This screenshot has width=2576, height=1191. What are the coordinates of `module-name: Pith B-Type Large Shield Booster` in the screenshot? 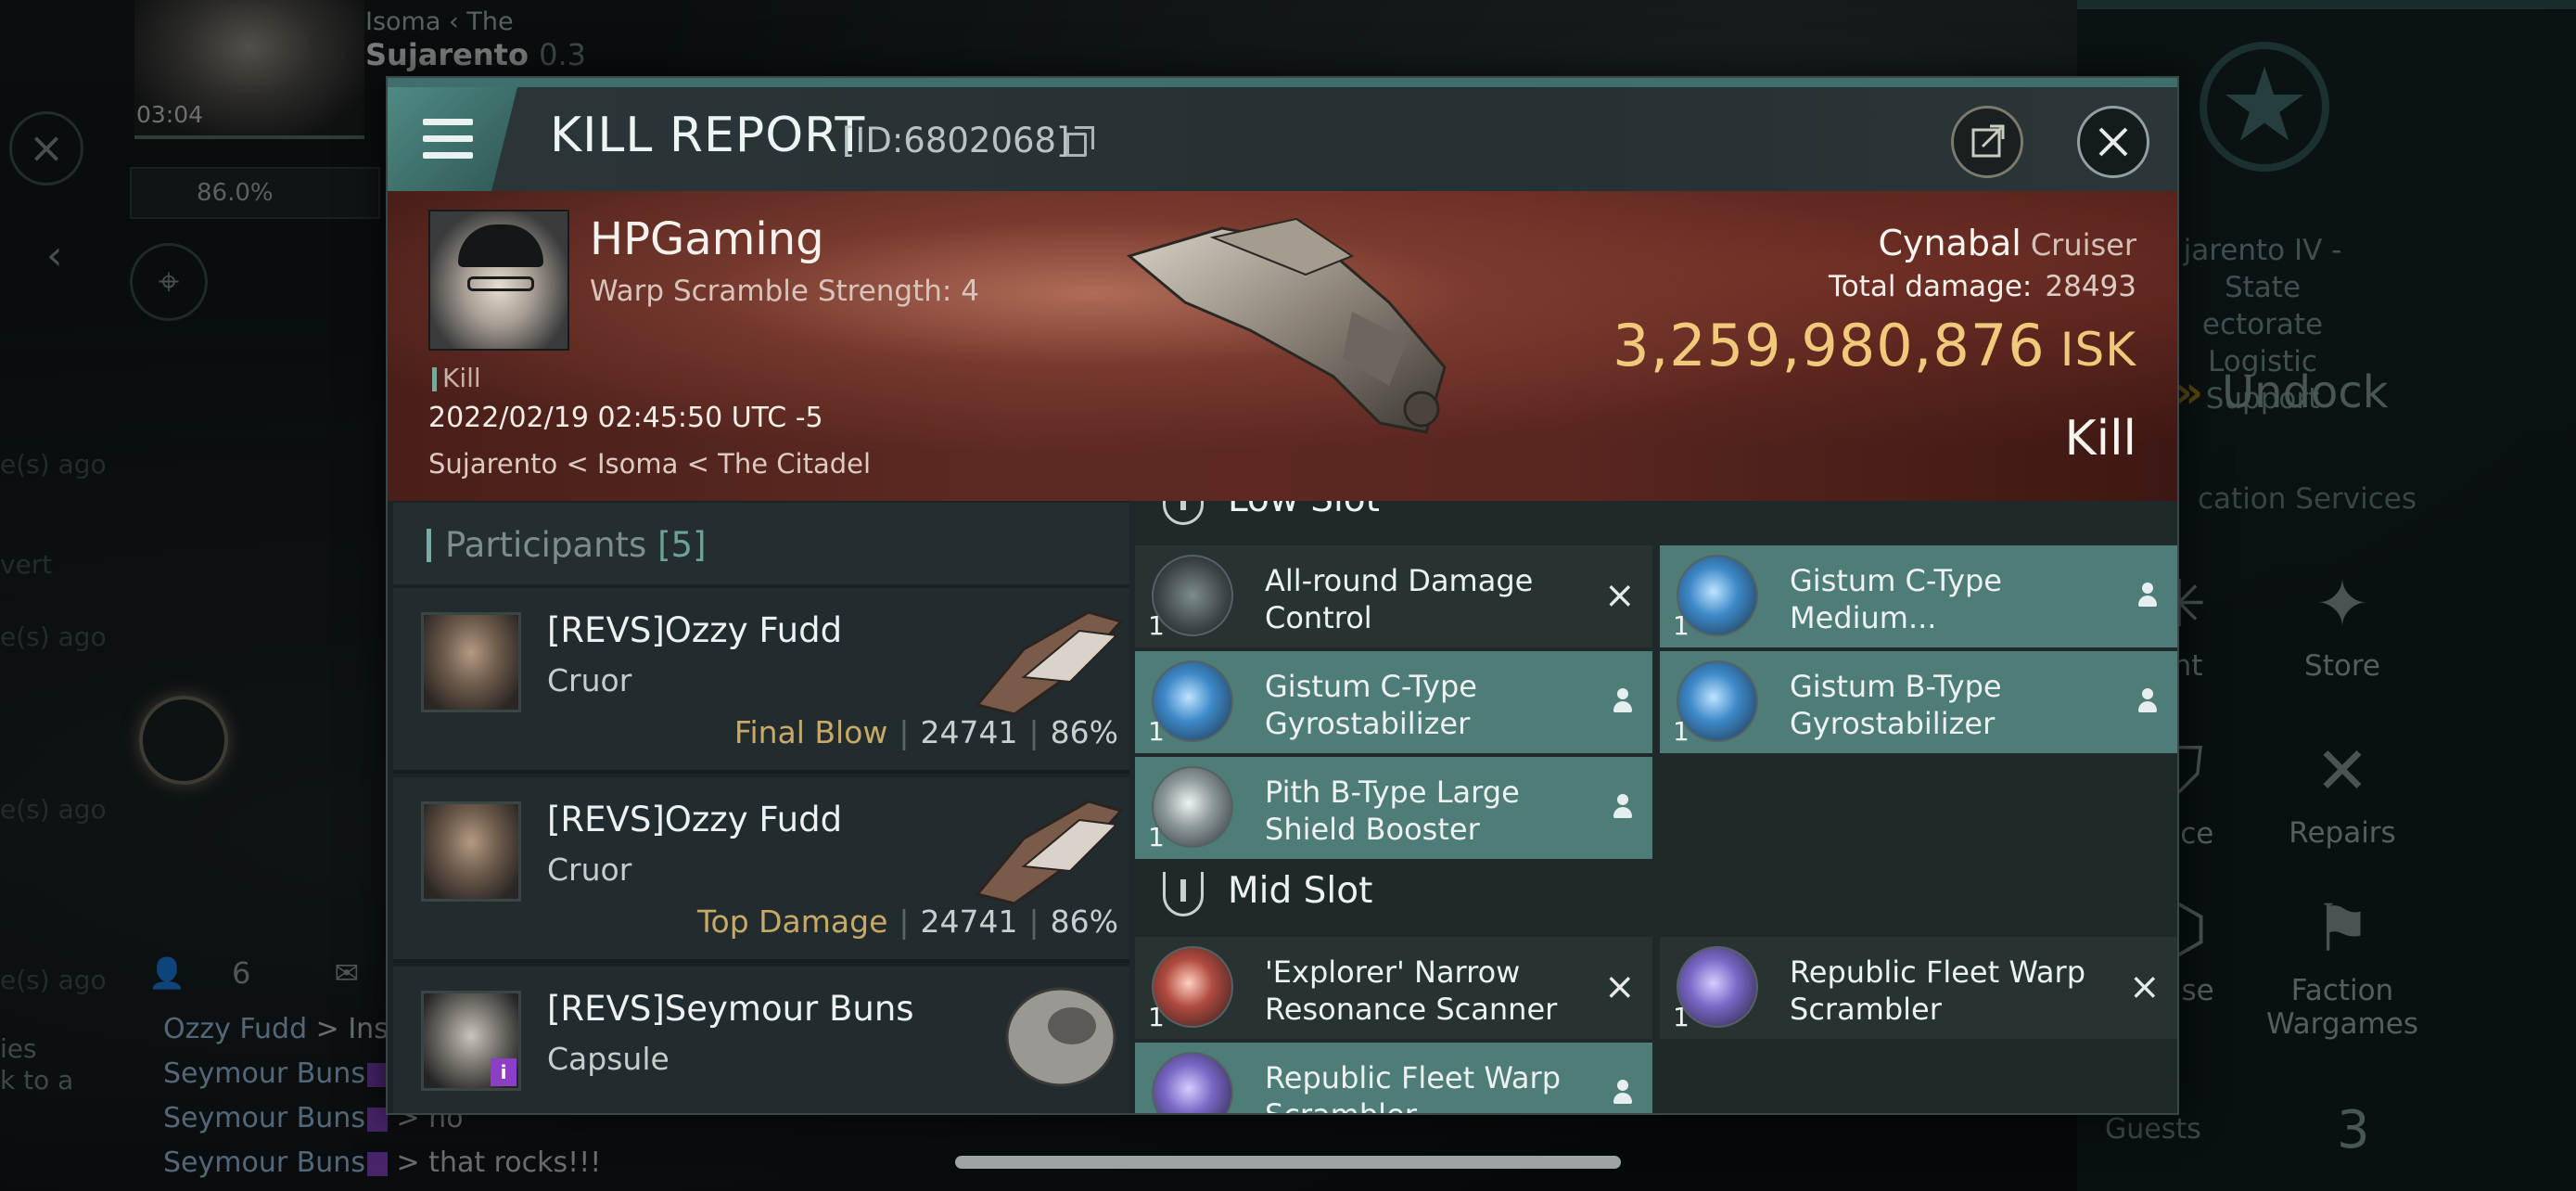 It's located at (1392, 811).